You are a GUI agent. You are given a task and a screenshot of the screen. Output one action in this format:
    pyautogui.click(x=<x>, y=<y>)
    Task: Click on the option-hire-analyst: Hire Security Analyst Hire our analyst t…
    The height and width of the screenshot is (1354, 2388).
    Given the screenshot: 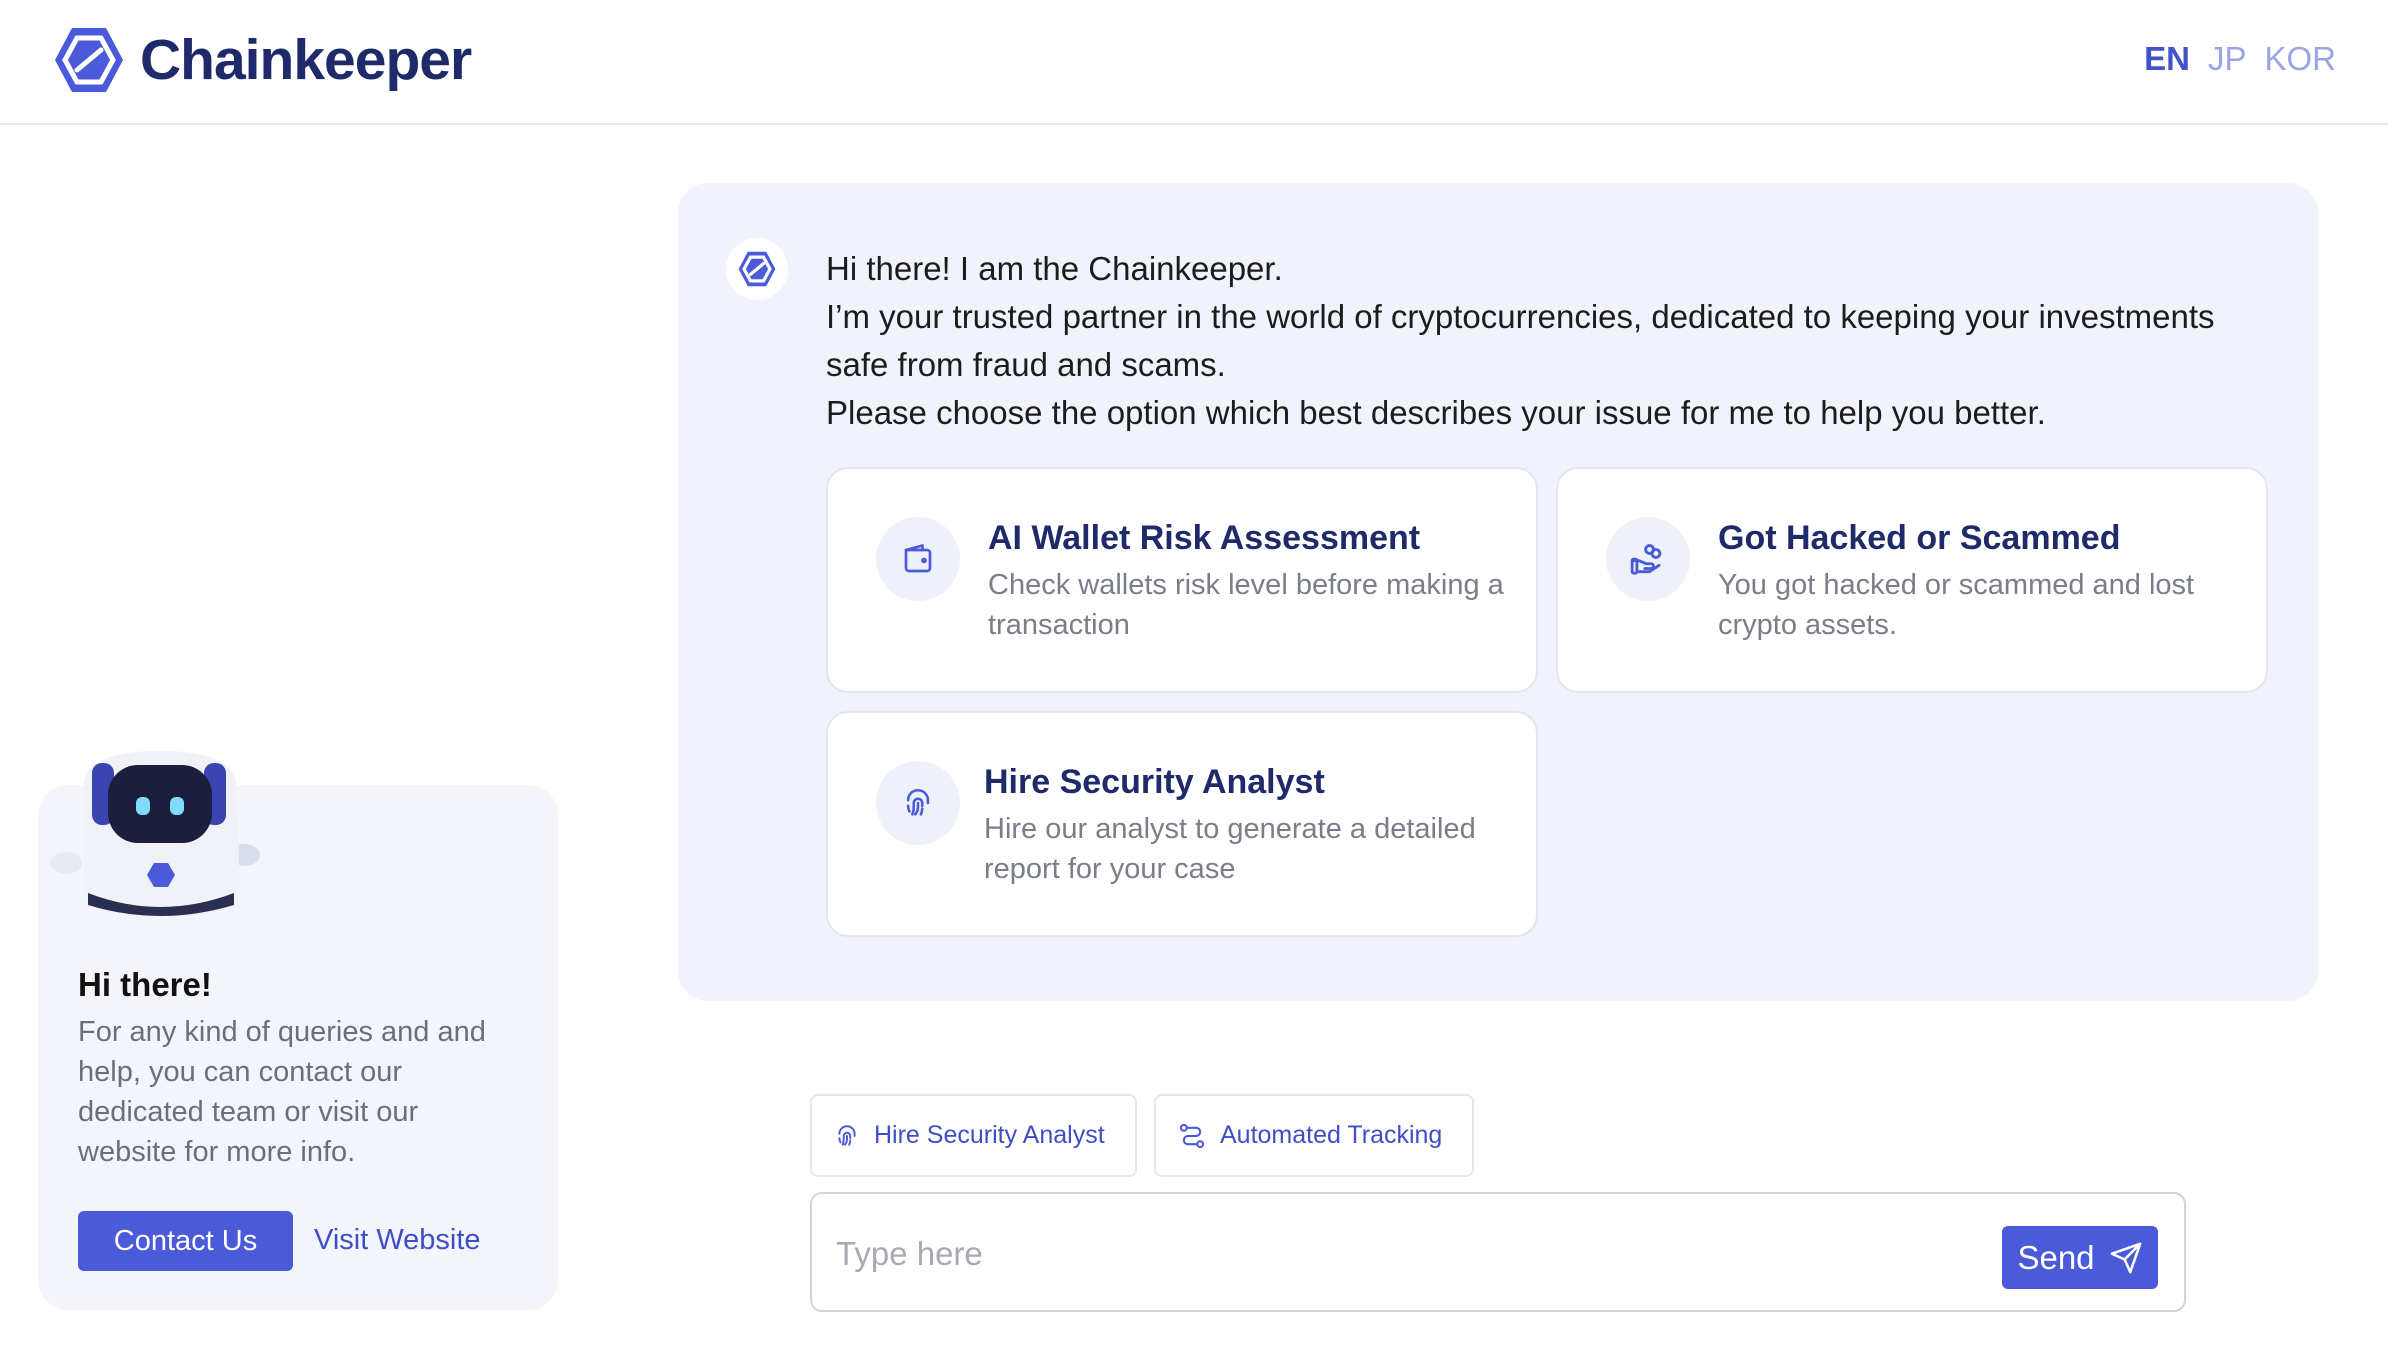 What is the action you would take?
    pyautogui.click(x=1182, y=824)
    